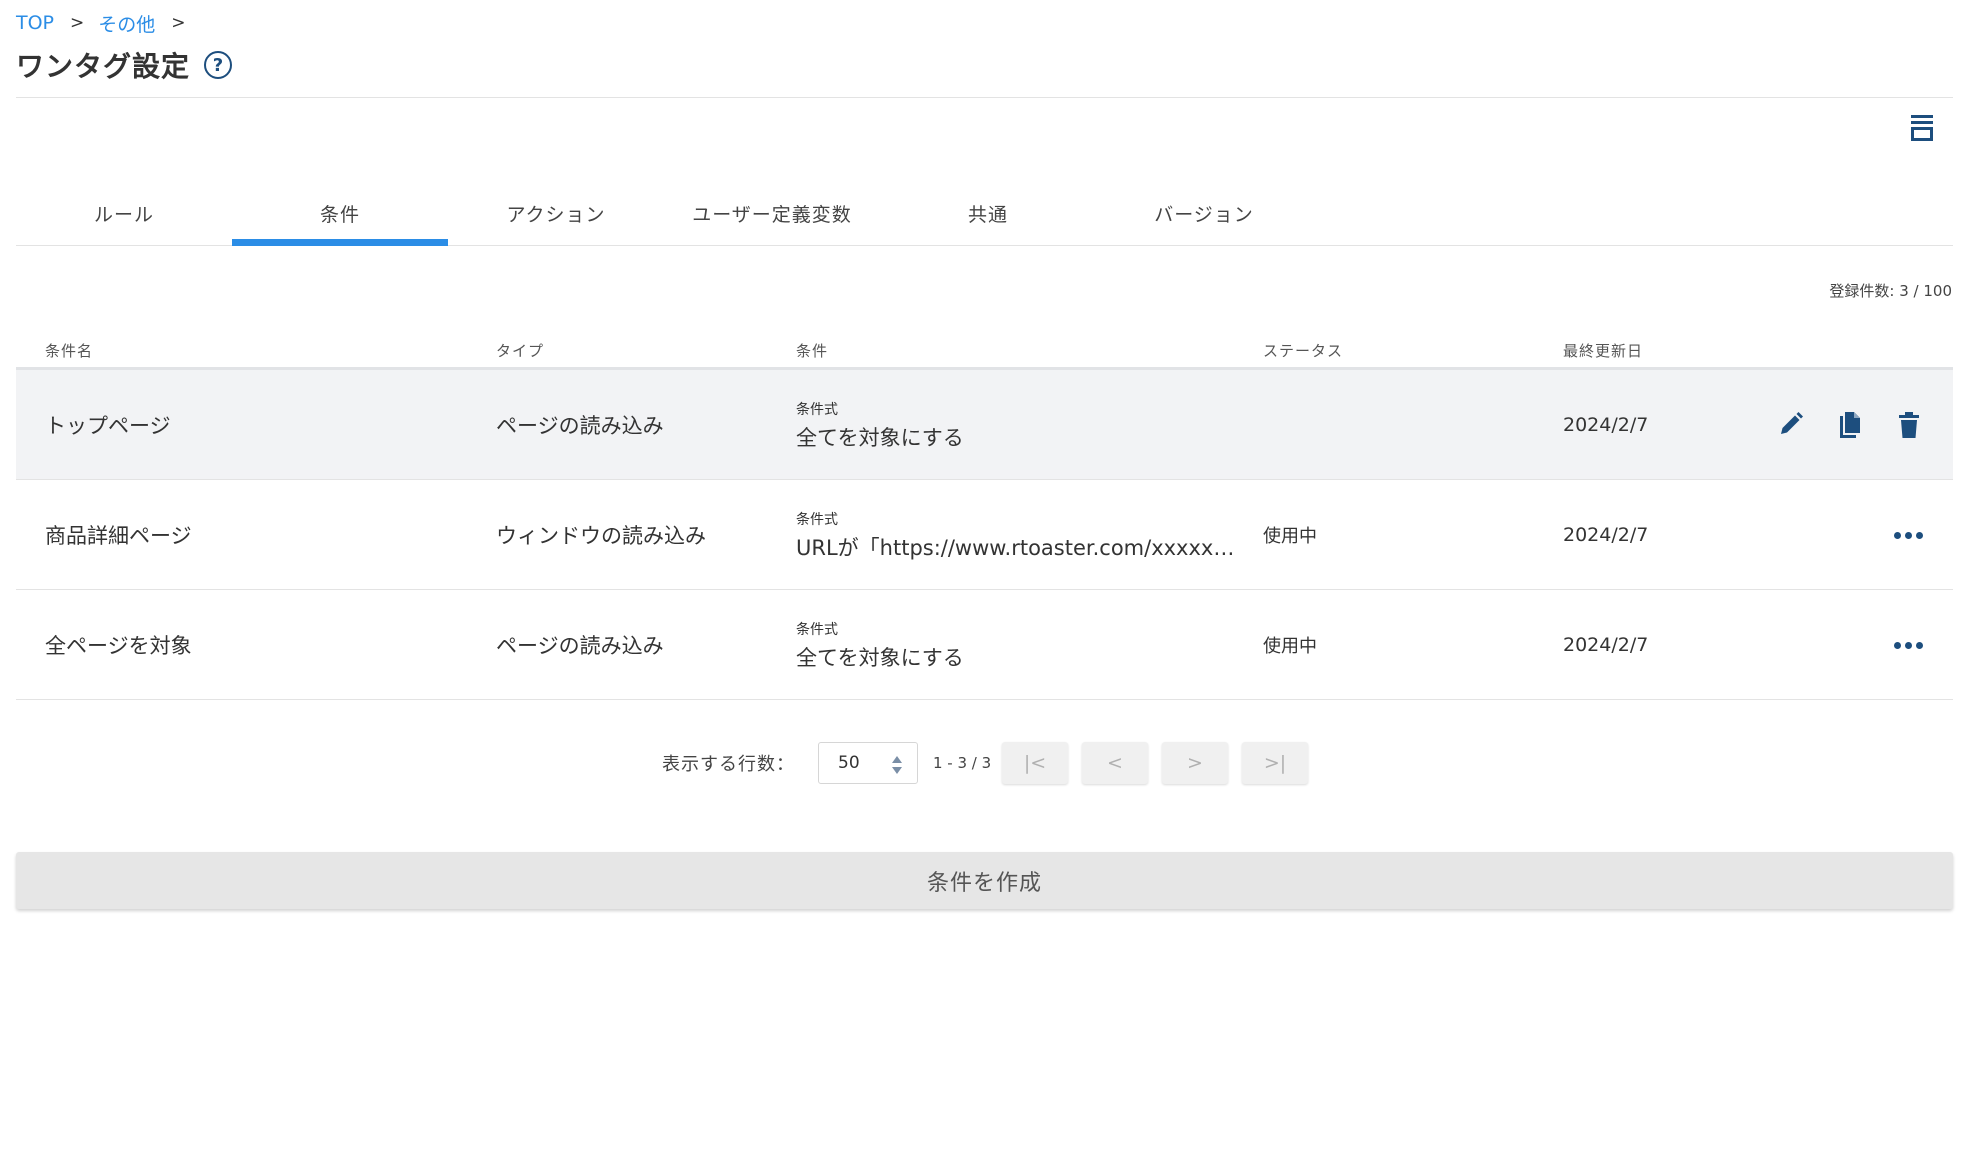 The image size is (1969, 1149). Describe the element at coordinates (218, 65) in the screenshot. I see `question-circle-icon: ?` at that location.